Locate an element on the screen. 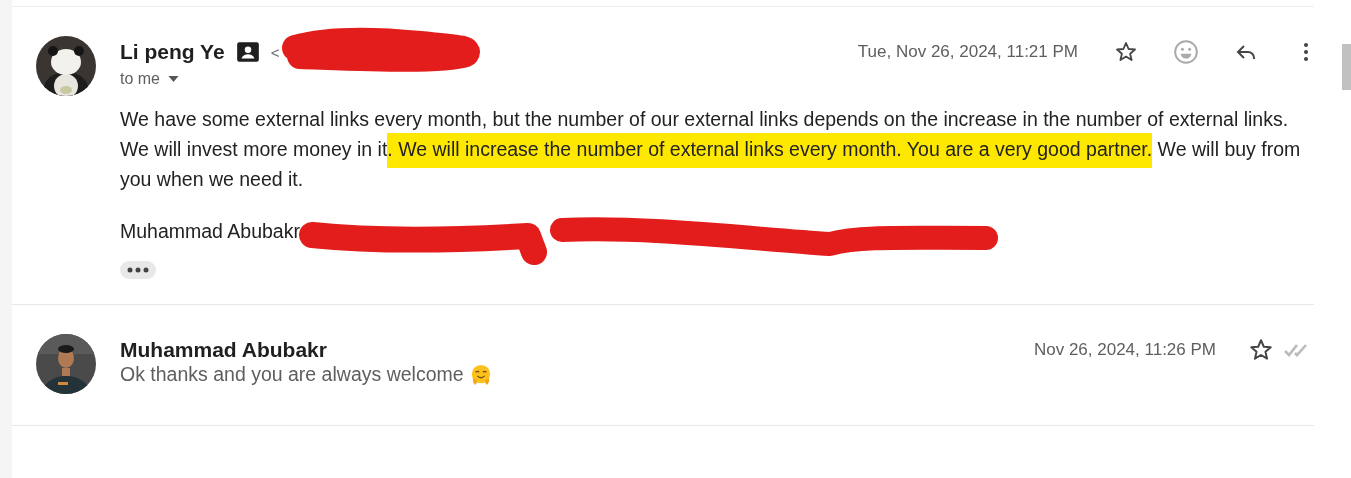  ellipsis-icon is located at coordinates (138, 270).